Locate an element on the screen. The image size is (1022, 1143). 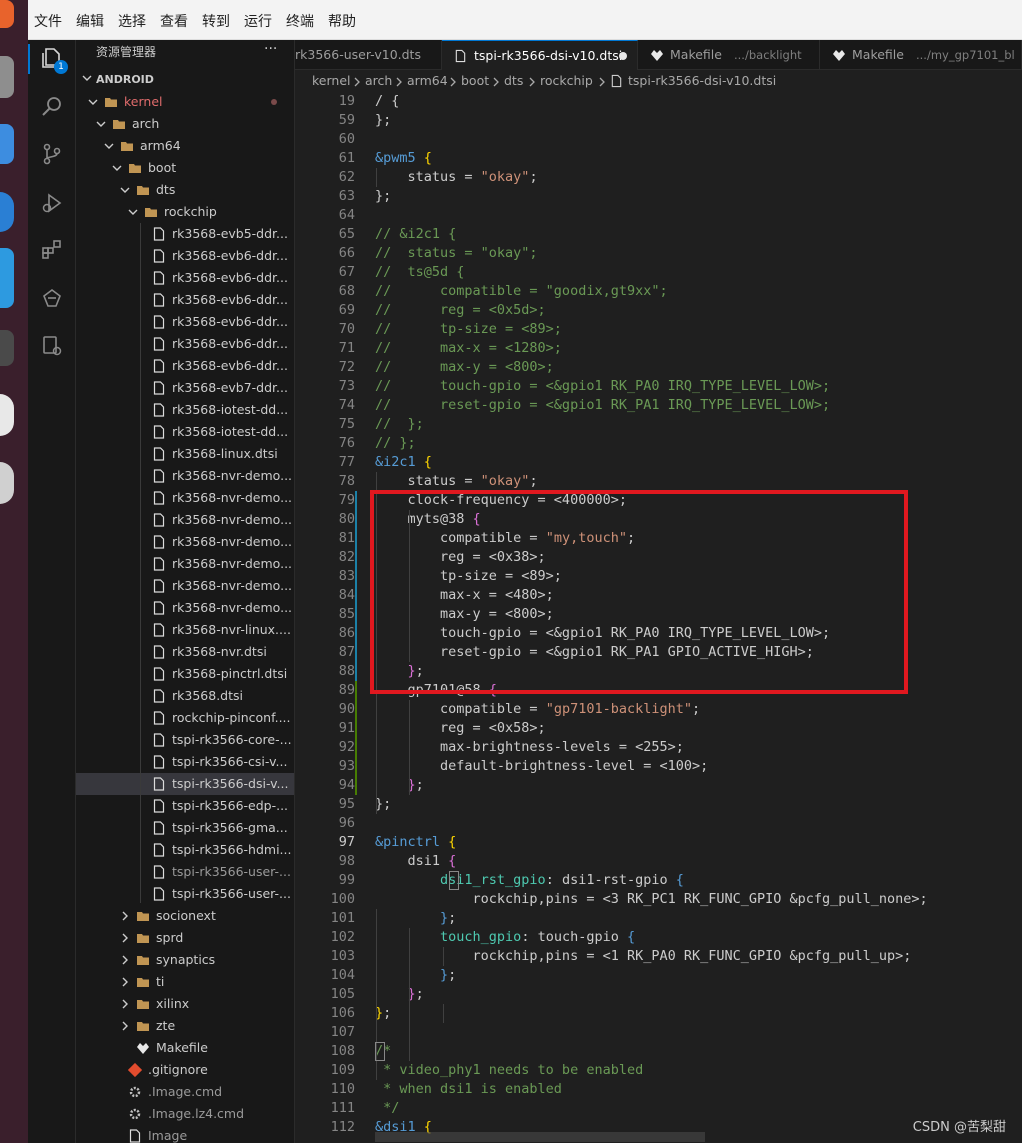
code-line: // reg = <0x5d>; is located at coordinates (460, 310).